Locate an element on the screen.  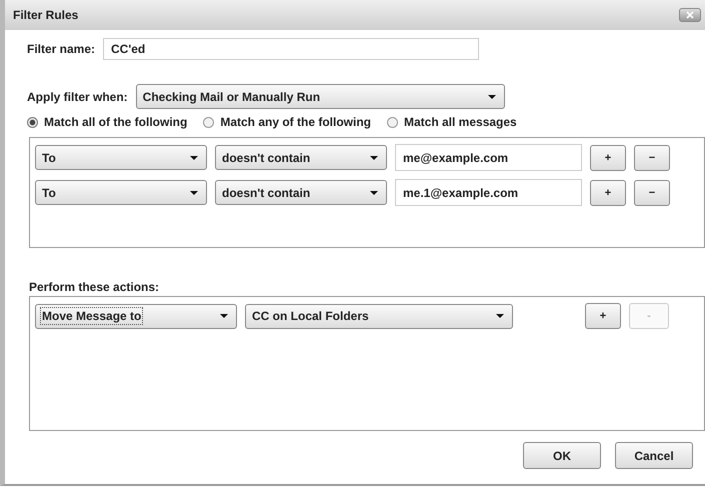
window-title: Filter Rules is located at coordinates (45, 15).